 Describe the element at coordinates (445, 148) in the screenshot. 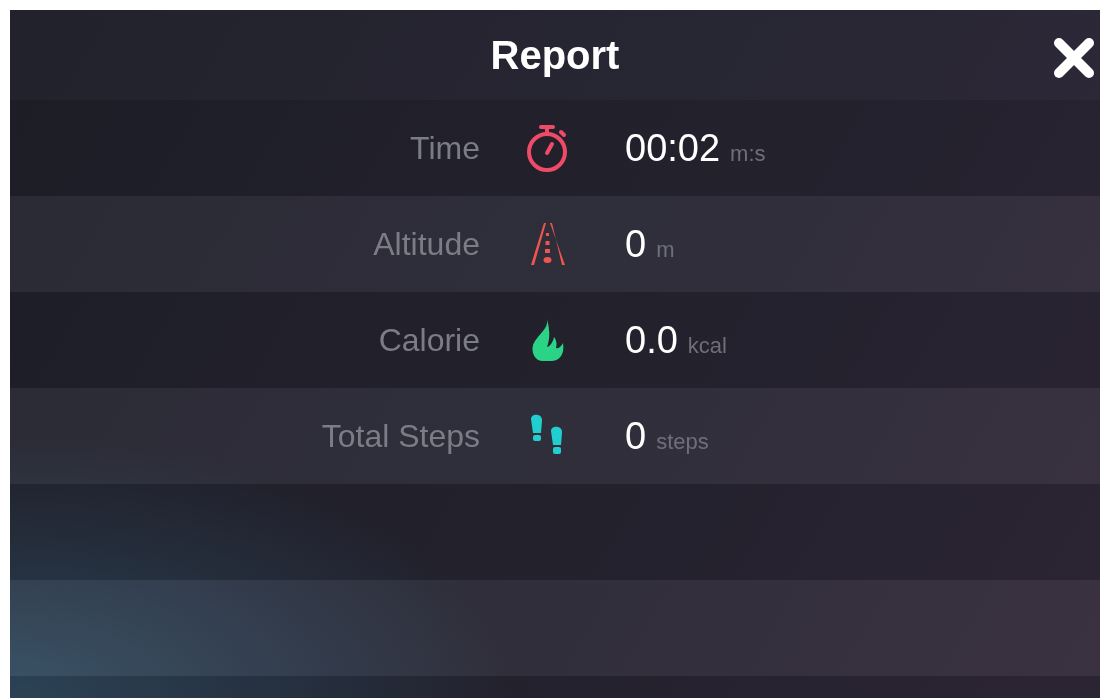

I see `stat-label: Time` at that location.